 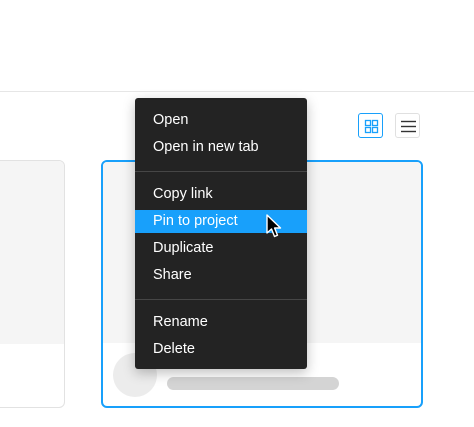 I want to click on arrow-pointer-icon, so click(x=274, y=226).